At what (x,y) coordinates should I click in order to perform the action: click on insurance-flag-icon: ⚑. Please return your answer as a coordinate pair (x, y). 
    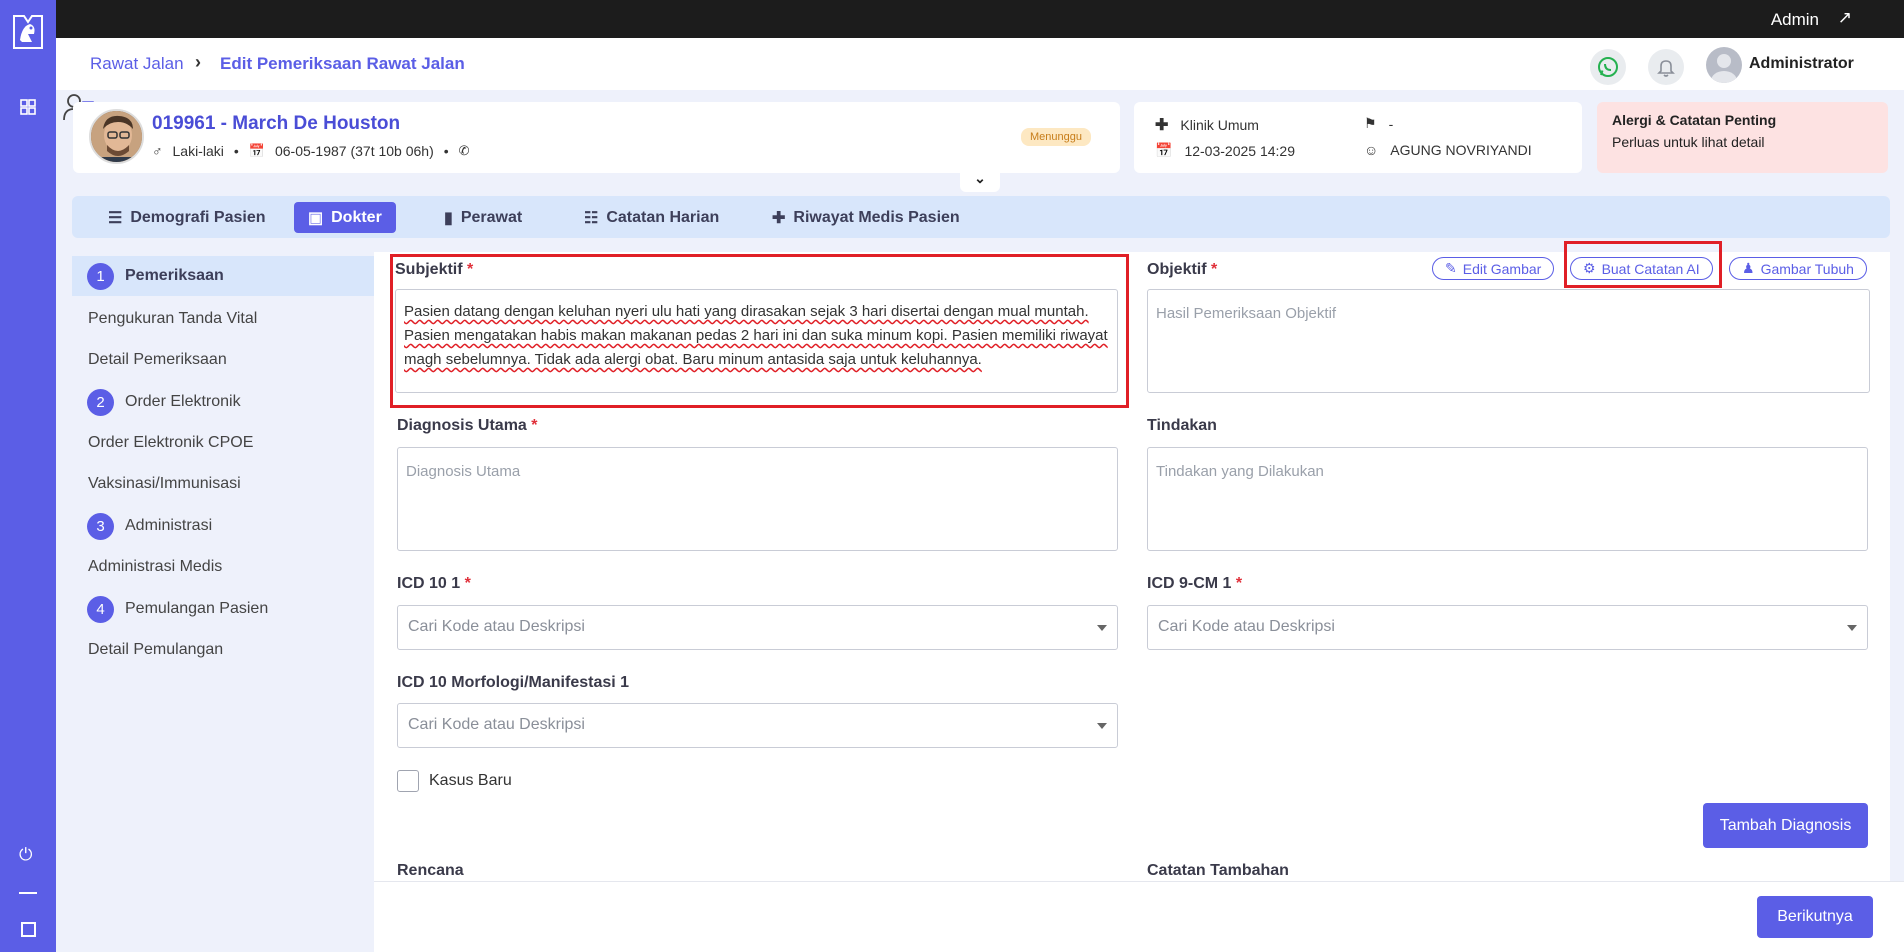
    Looking at the image, I should click on (1370, 123).